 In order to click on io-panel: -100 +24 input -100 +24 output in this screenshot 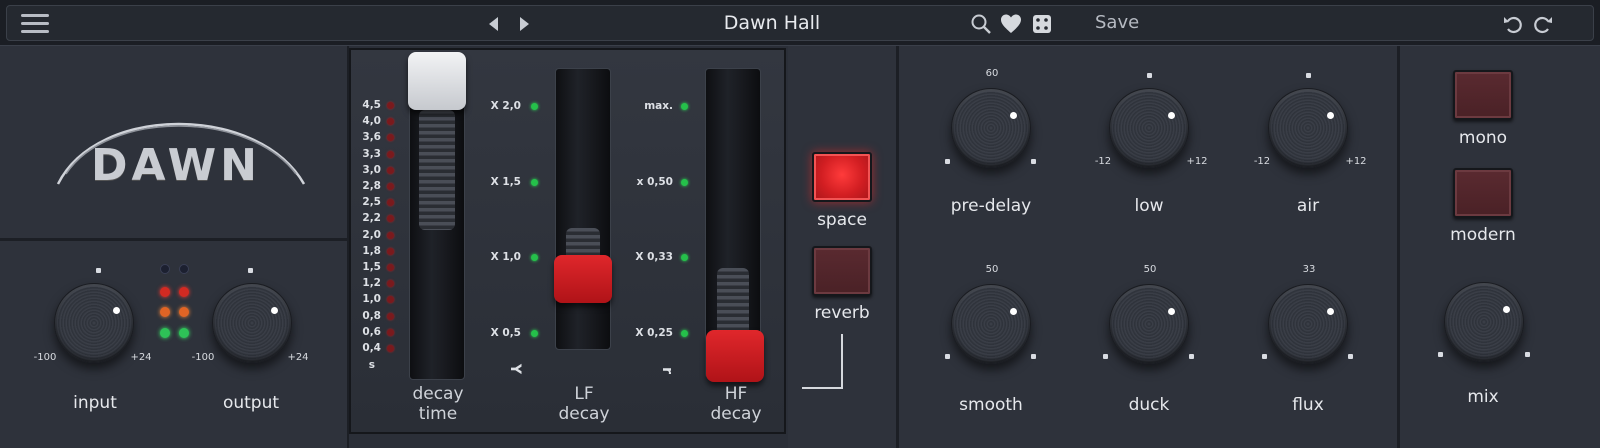, I will do `click(173, 344)`.